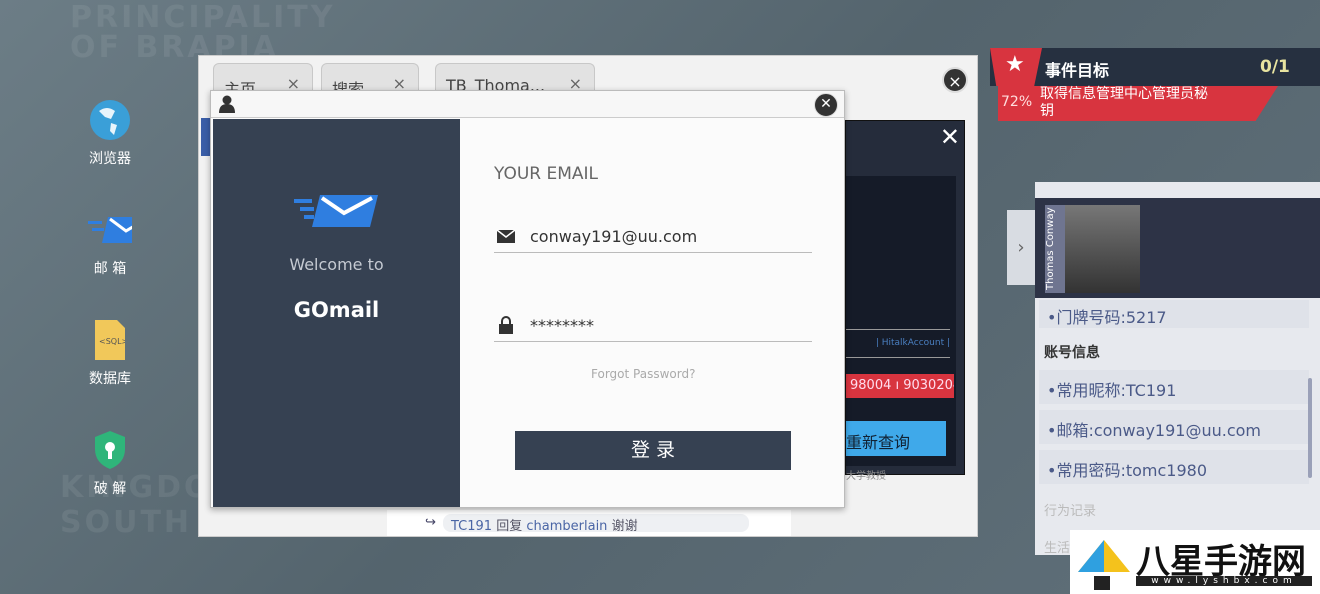 The width and height of the screenshot is (1320, 594). Describe the element at coordinates (1055, 249) in the screenshot. I see `profile-name: Thomas Conway` at that location.